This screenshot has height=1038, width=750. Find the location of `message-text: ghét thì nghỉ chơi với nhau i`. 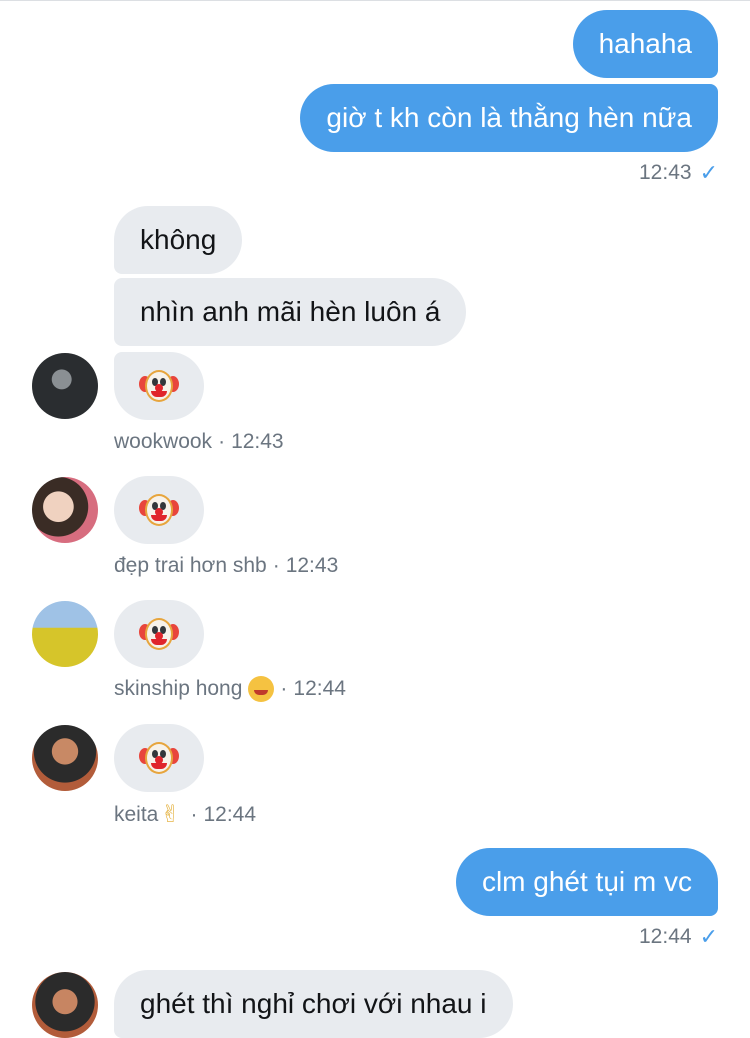

message-text: ghét thì nghỉ chơi với nhau i is located at coordinates (313, 1003).